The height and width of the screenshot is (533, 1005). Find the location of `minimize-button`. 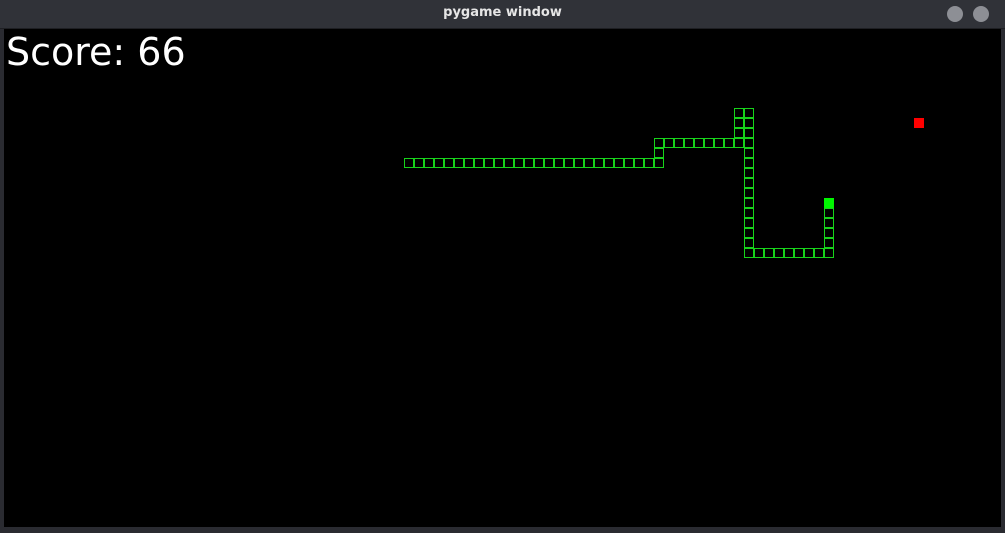

minimize-button is located at coordinates (955, 14).